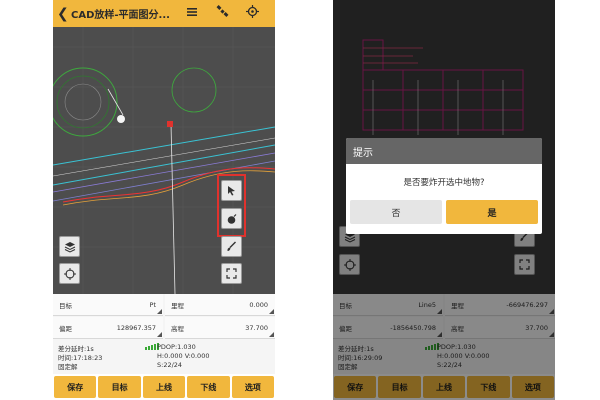  What do you see at coordinates (208, 387) in the screenshot?
I see `line-down-button: 下线` at bounding box center [208, 387].